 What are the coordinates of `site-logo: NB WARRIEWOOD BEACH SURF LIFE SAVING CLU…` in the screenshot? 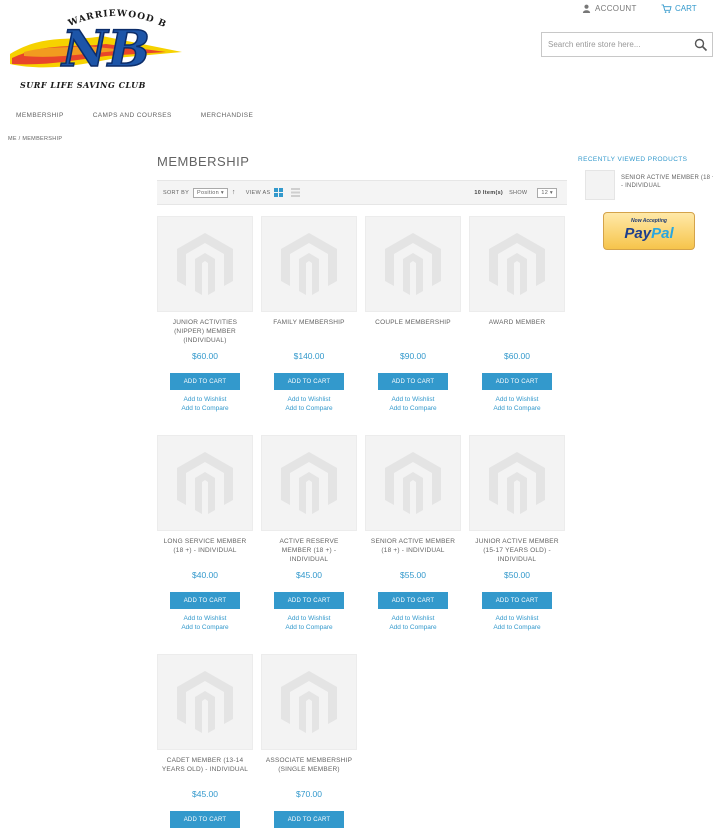 It's located at (93, 47).